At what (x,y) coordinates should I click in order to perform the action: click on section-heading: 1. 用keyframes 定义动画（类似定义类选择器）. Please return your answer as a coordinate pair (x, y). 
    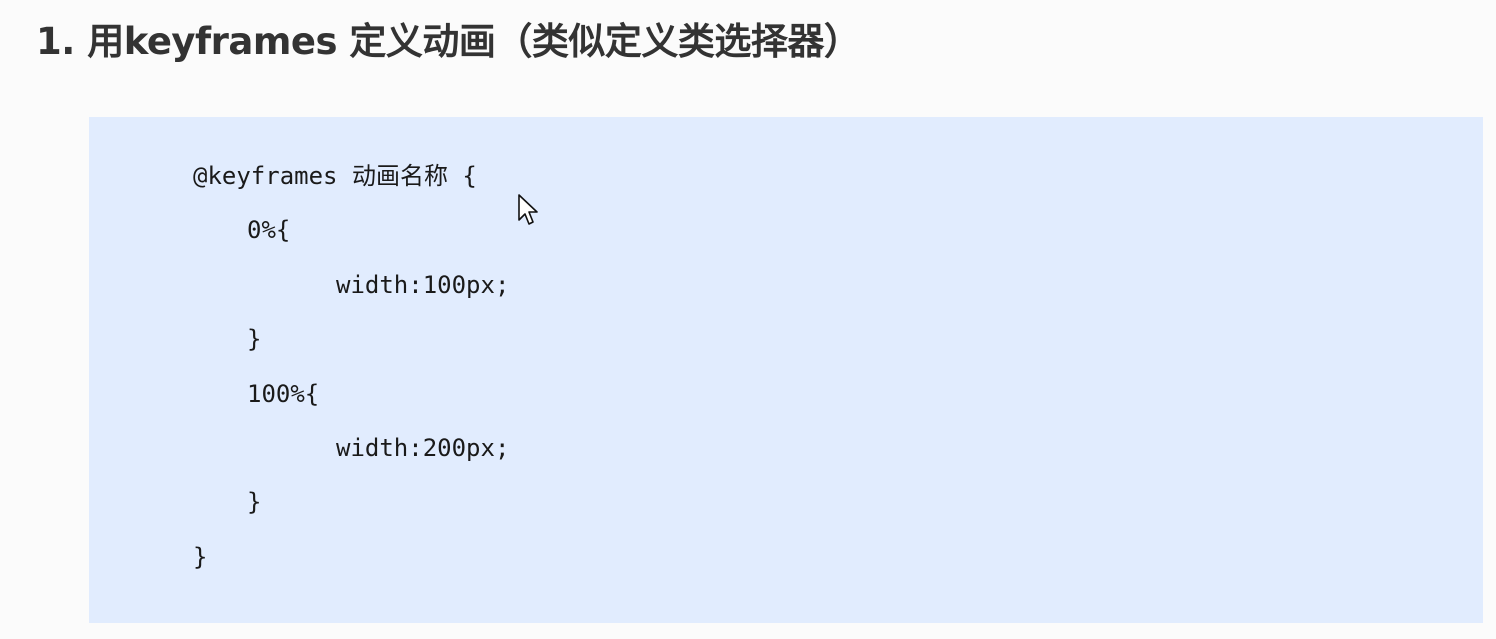
    Looking at the image, I should click on (448, 42).